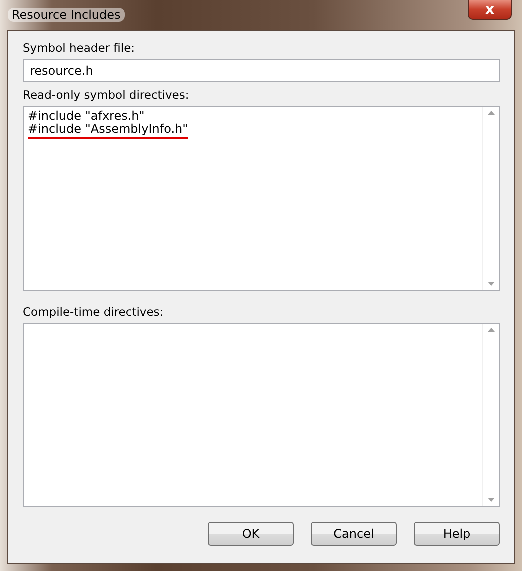 The height and width of the screenshot is (571, 522). Describe the element at coordinates (490, 10) in the screenshot. I see `close-button: x` at that location.